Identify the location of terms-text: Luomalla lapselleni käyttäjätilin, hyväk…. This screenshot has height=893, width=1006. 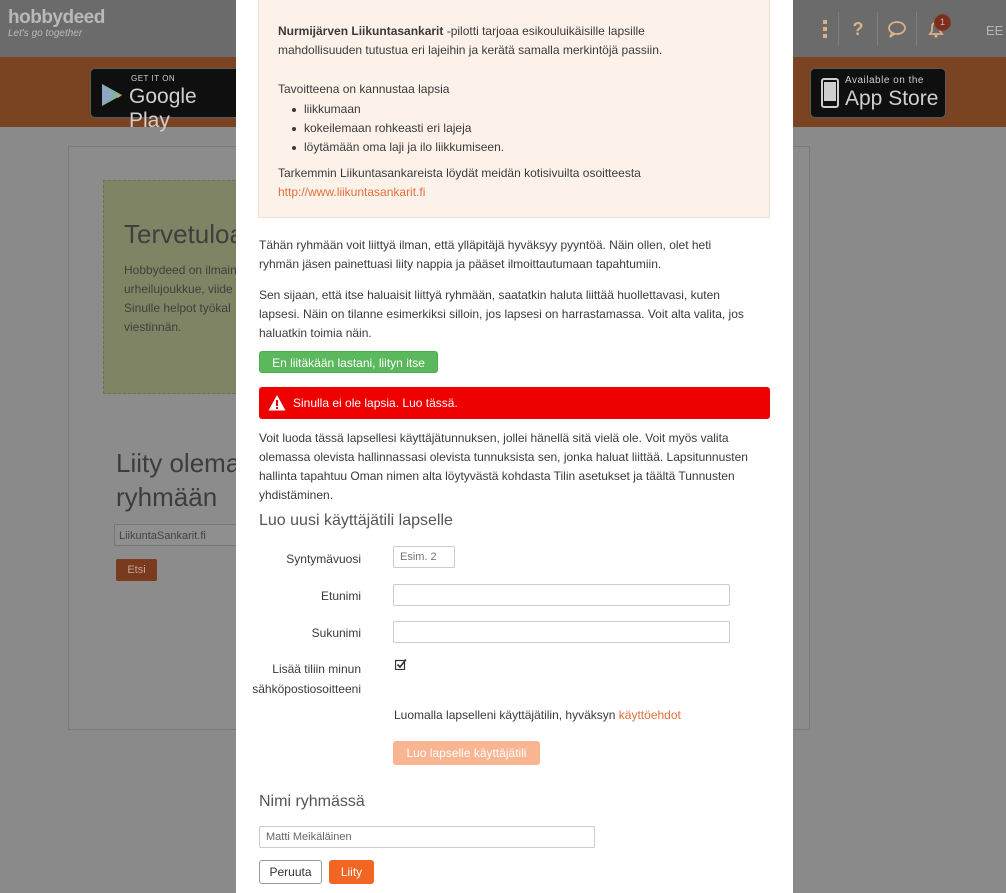
(584, 715).